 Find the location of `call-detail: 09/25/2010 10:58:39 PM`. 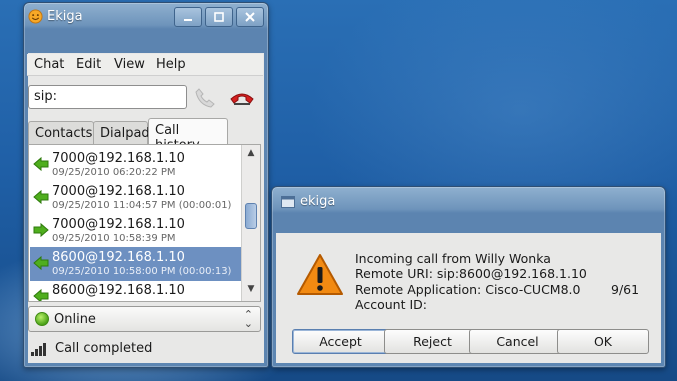

call-detail: 09/25/2010 10:58:39 PM is located at coordinates (114, 238).